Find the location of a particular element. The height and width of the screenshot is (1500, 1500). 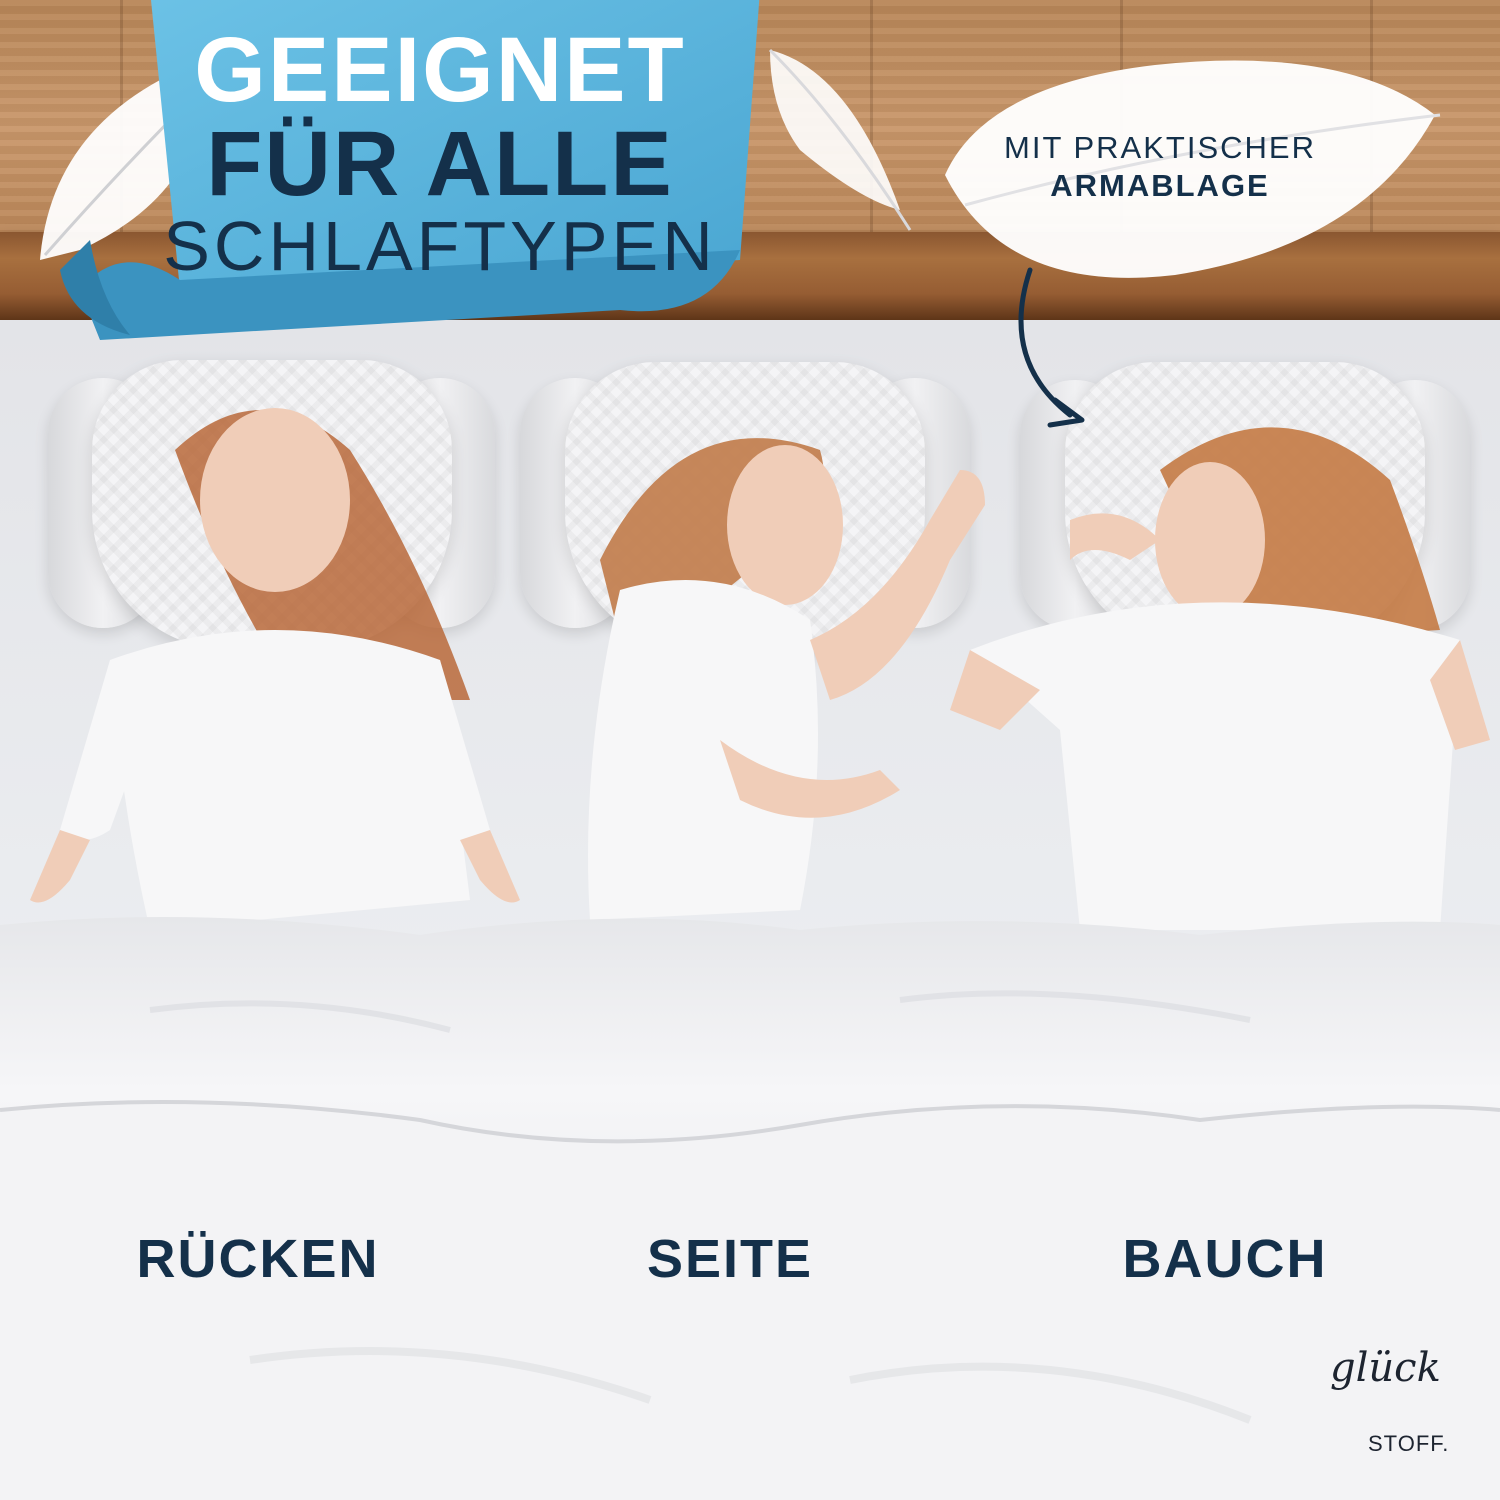

brand-script: glück is located at coordinates (1385, 1368).